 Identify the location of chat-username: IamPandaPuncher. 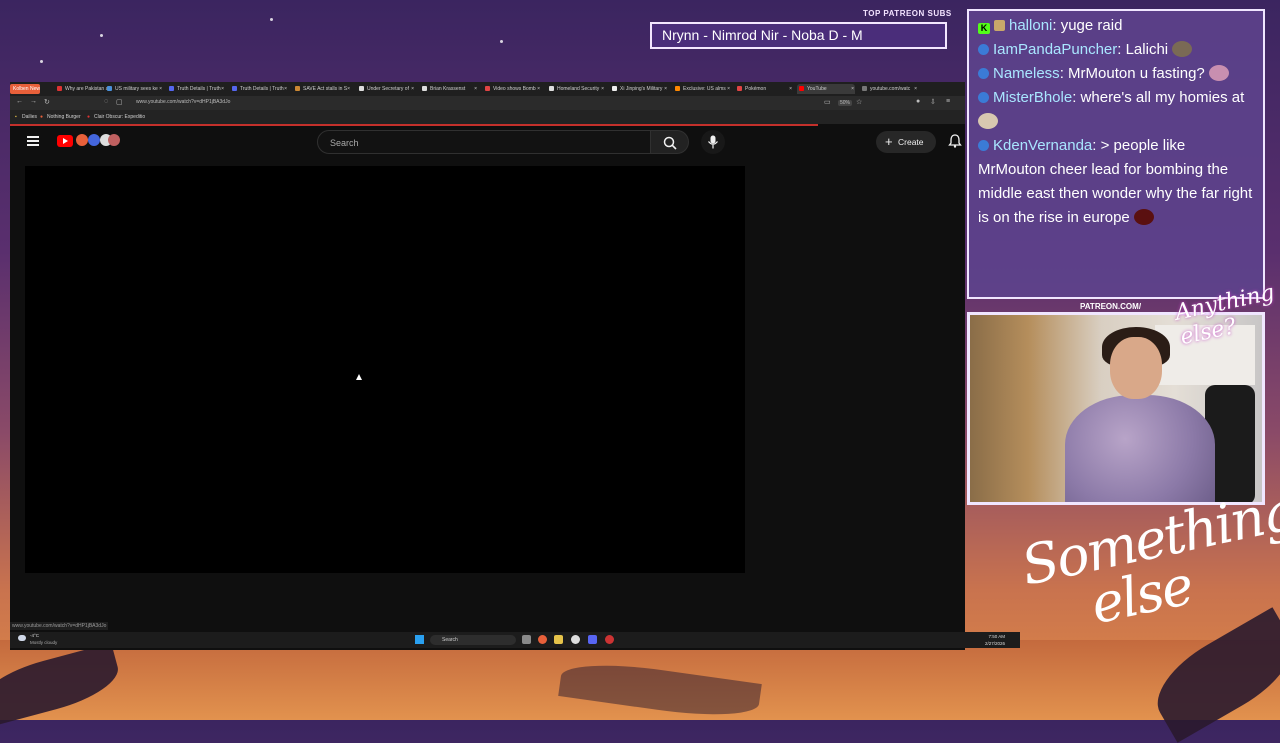
(1055, 49).